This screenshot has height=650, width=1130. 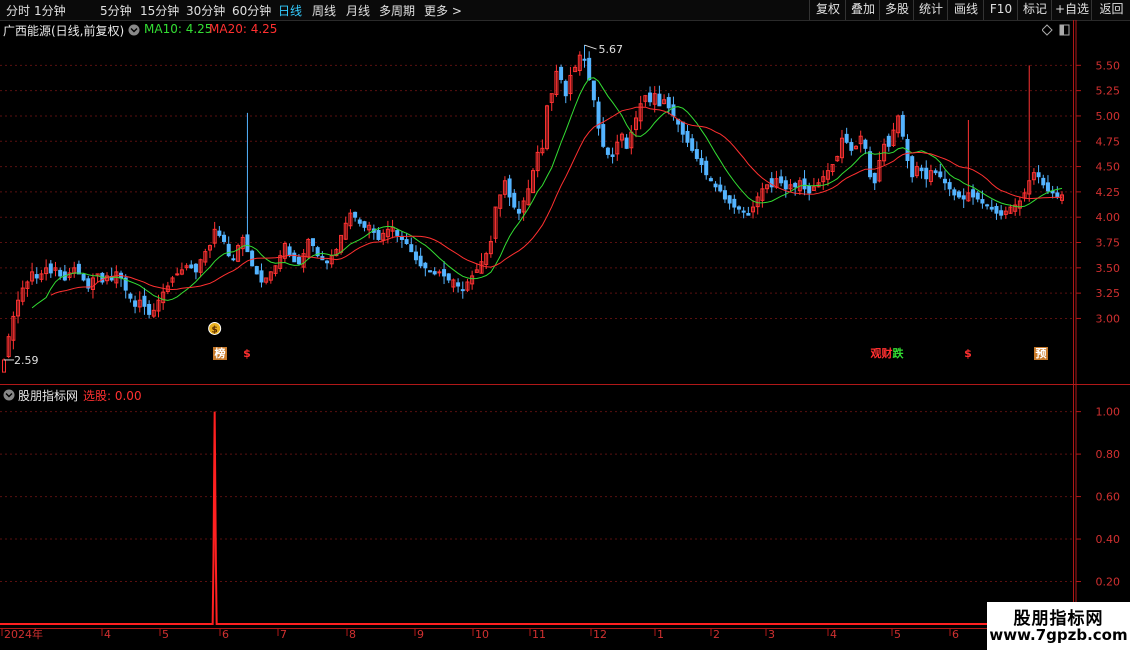 I want to click on period-tab-weekly: 周线, so click(x=324, y=10).